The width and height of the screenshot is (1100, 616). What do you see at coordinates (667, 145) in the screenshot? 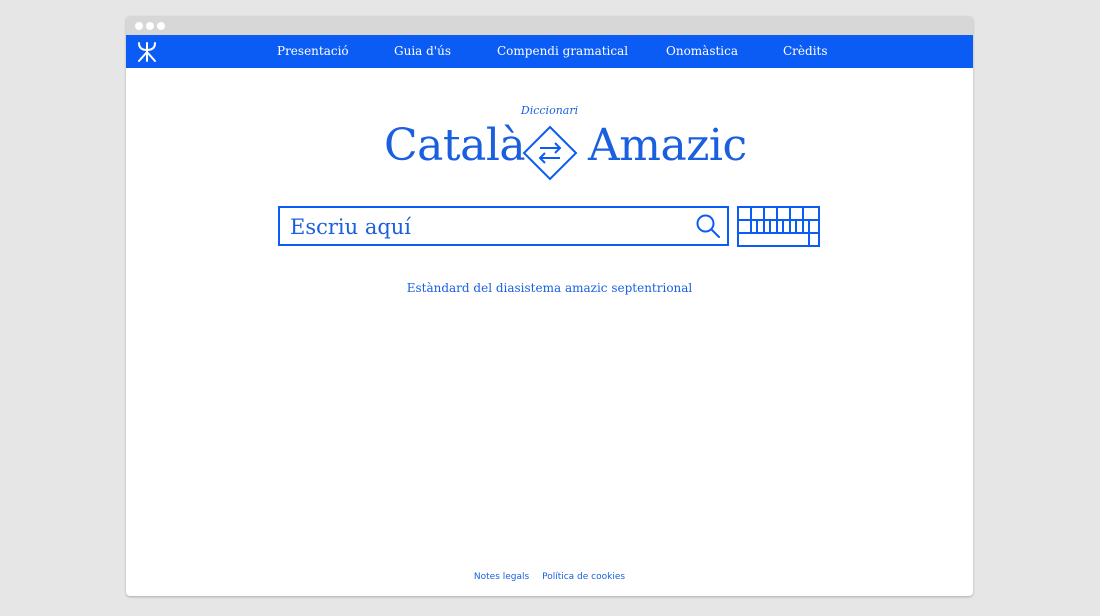
I see `title-target-language: Amazic` at bounding box center [667, 145].